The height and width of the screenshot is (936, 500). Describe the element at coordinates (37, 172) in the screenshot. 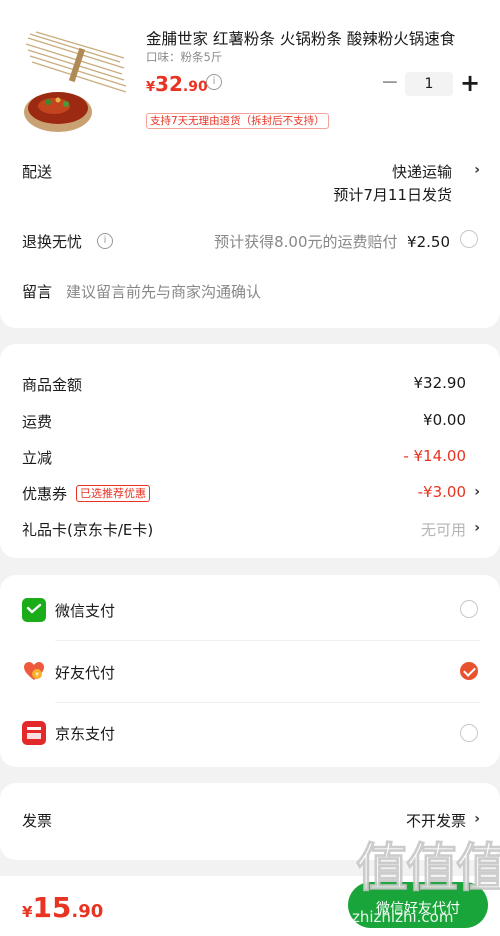

I see `delivery-label: 配送` at that location.